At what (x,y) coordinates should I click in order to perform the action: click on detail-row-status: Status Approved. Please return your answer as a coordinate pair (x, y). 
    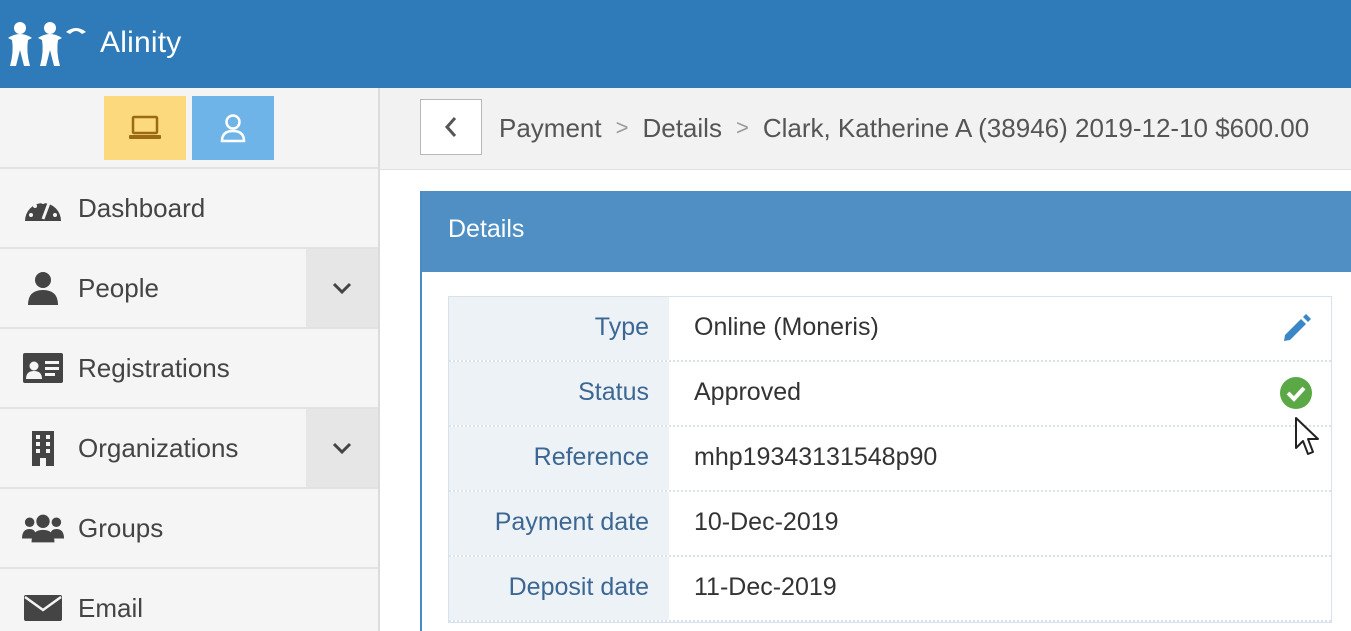
    Looking at the image, I should click on (890, 394).